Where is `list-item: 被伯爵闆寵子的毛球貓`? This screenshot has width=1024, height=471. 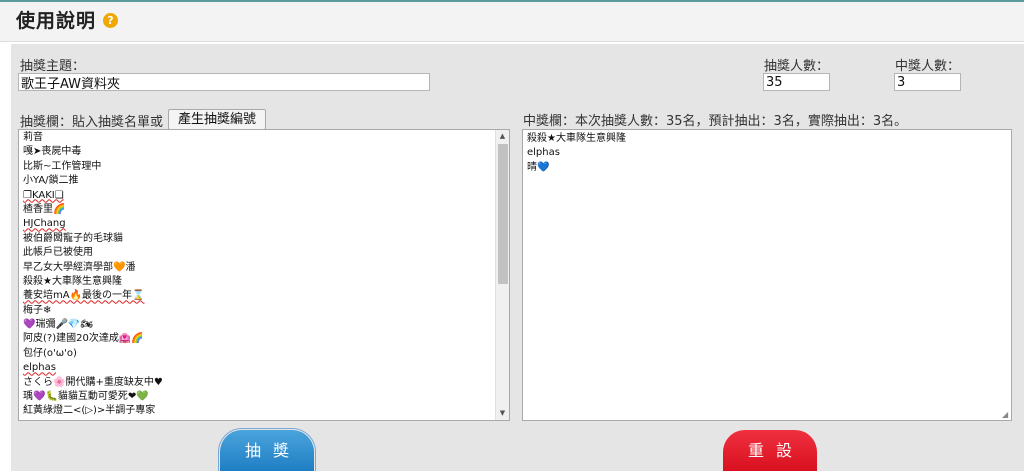 list-item: 被伯爵闆寵子的毛球貓 is located at coordinates (73, 238).